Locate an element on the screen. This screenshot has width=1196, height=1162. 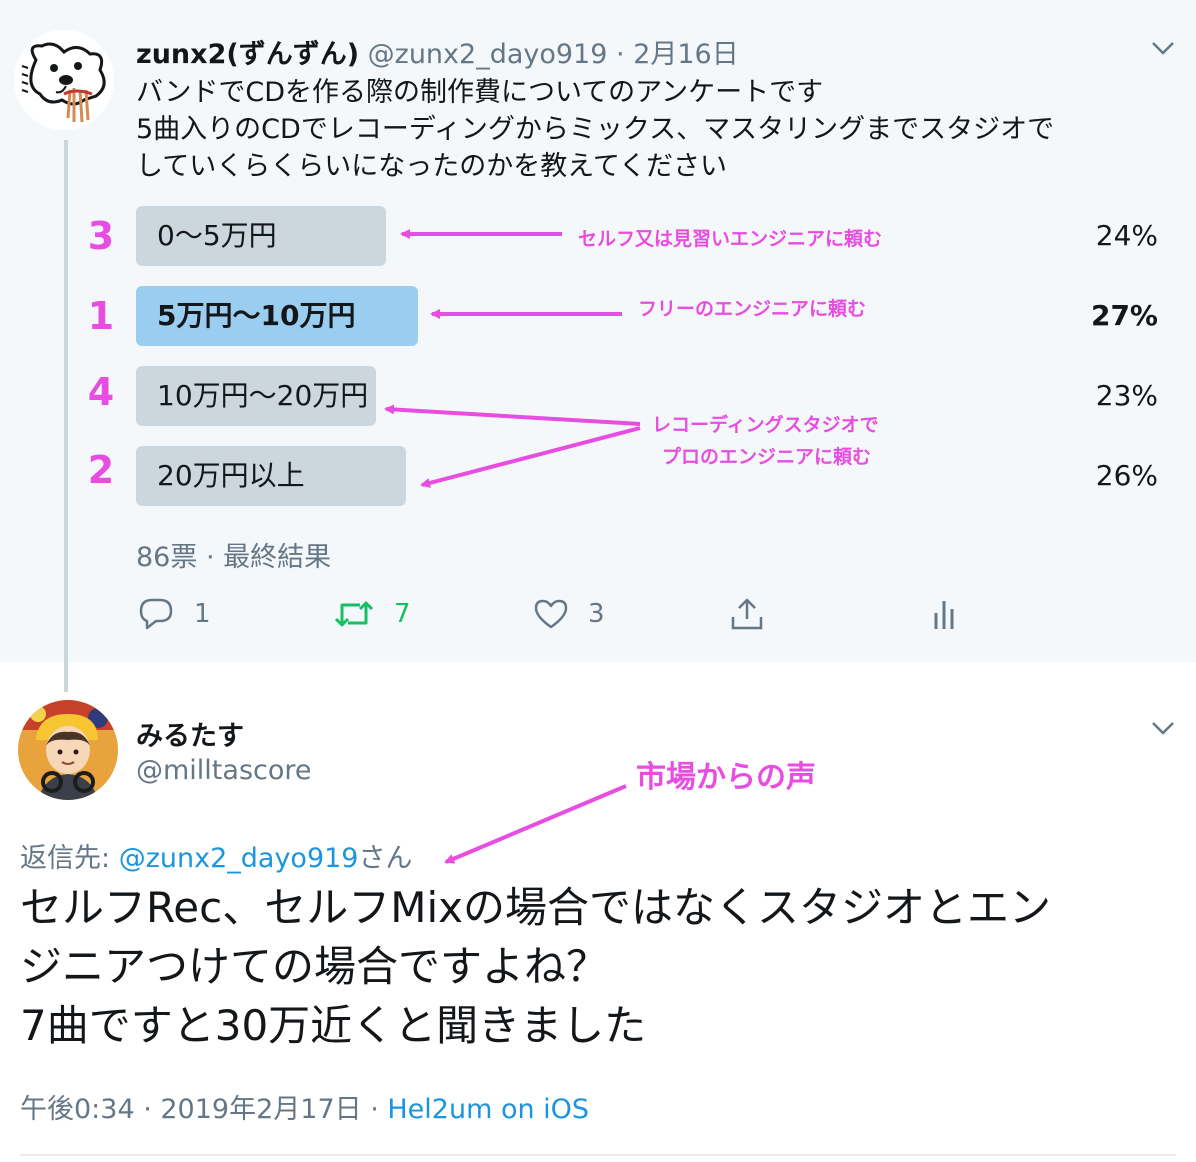
retweet-button: 7 is located at coordinates (372, 614).